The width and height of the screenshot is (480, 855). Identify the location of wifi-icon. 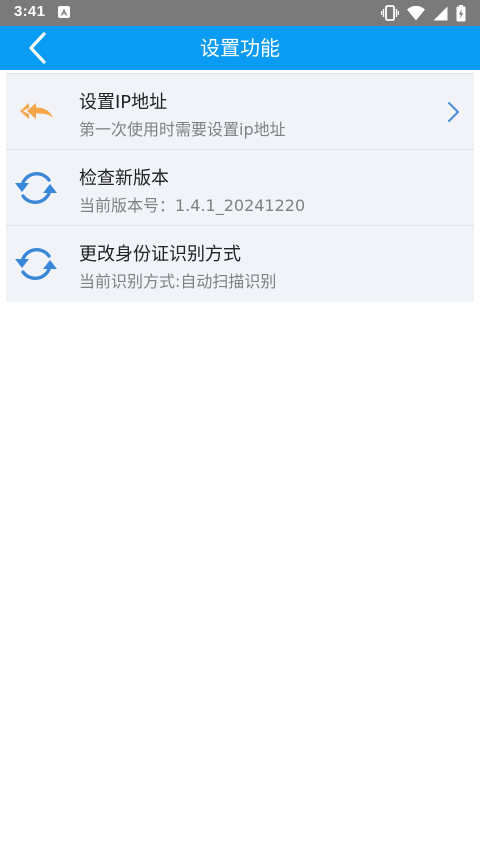
(416, 12).